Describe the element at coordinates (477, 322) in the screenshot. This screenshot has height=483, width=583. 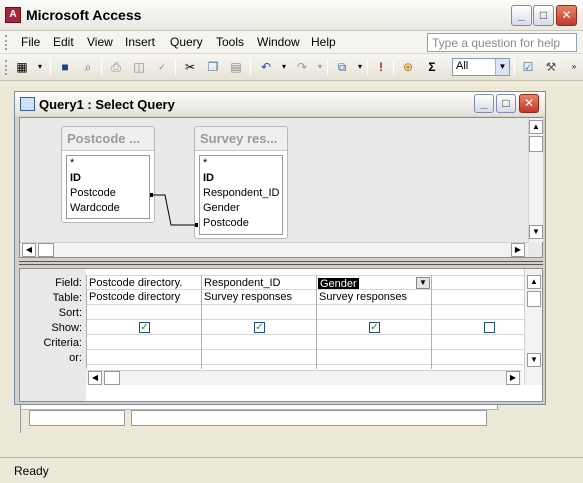
I see `grid-column` at that location.